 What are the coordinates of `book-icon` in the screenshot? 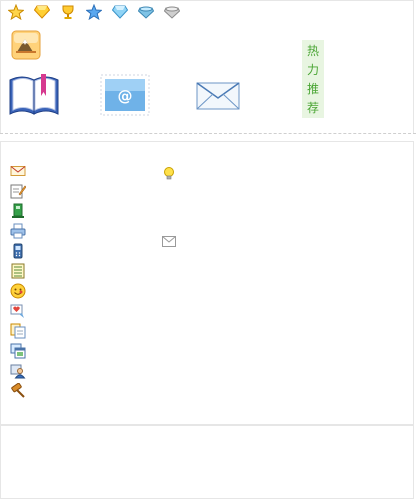 It's located at (34, 94).